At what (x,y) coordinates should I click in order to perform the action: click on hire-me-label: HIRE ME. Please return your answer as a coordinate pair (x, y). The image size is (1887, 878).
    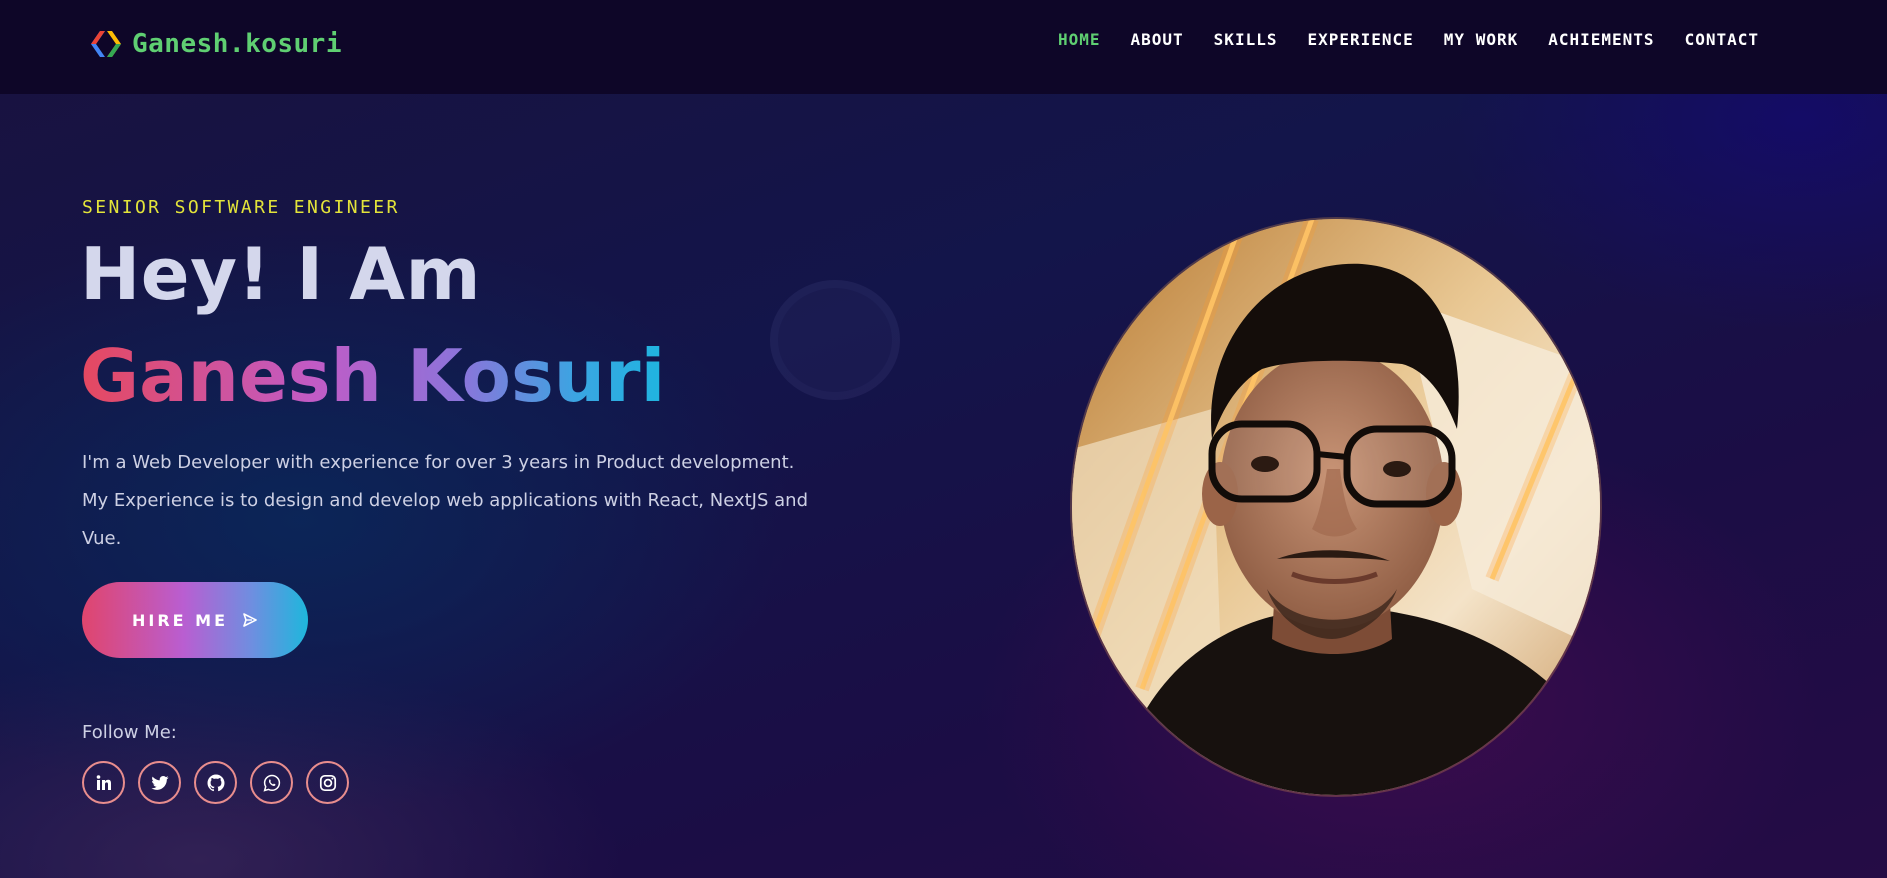
    Looking at the image, I should click on (179, 620).